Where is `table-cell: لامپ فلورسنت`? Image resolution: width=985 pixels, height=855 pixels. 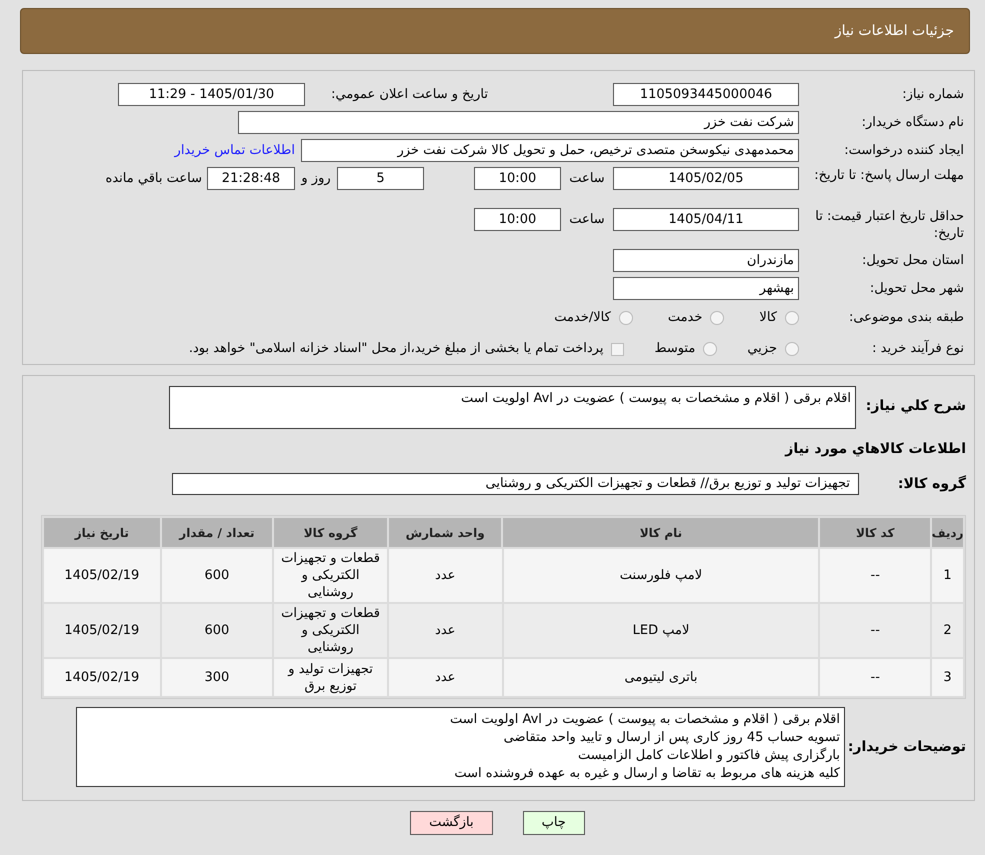 table-cell: لامپ فلورسنت is located at coordinates (661, 575).